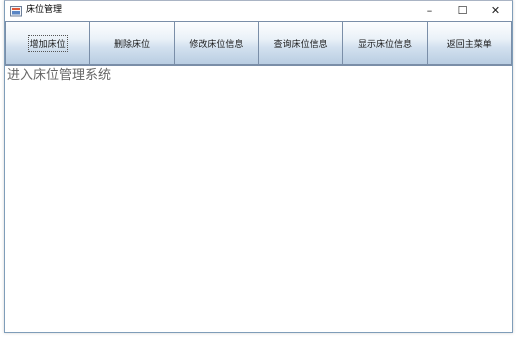 This screenshot has width=518, height=337. I want to click on window-controls: – ☐ ✕, so click(462, 10).